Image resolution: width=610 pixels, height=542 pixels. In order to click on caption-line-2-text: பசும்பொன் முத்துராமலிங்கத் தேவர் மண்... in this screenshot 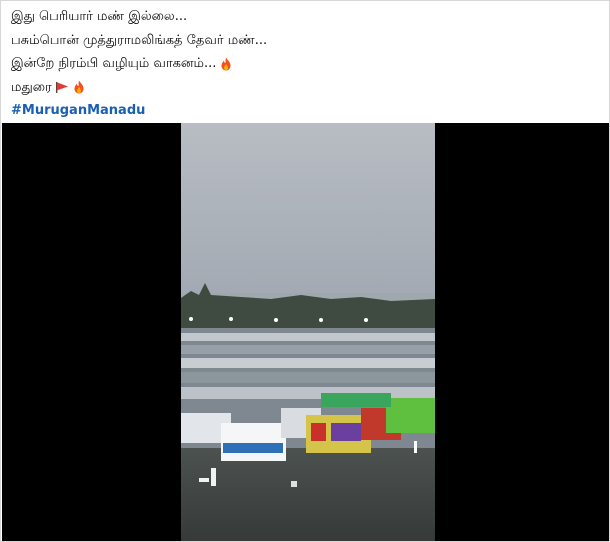, I will do `click(139, 40)`.